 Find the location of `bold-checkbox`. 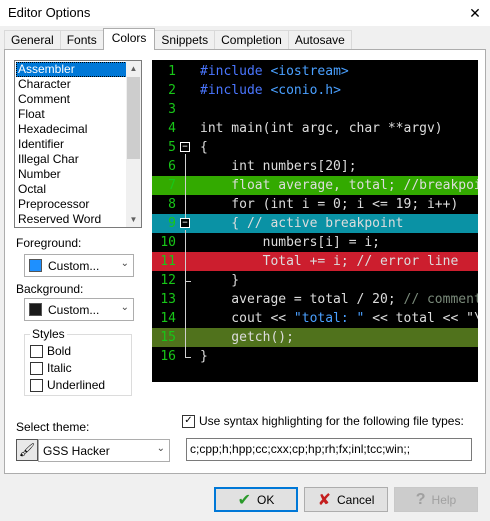

bold-checkbox is located at coordinates (36, 351).